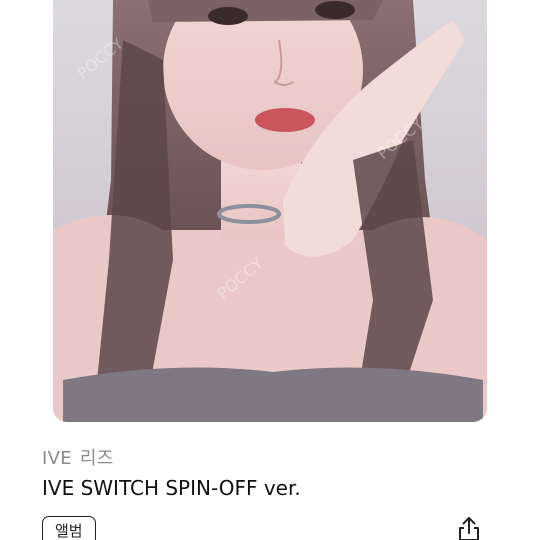  I want to click on share-button, so click(469, 527).